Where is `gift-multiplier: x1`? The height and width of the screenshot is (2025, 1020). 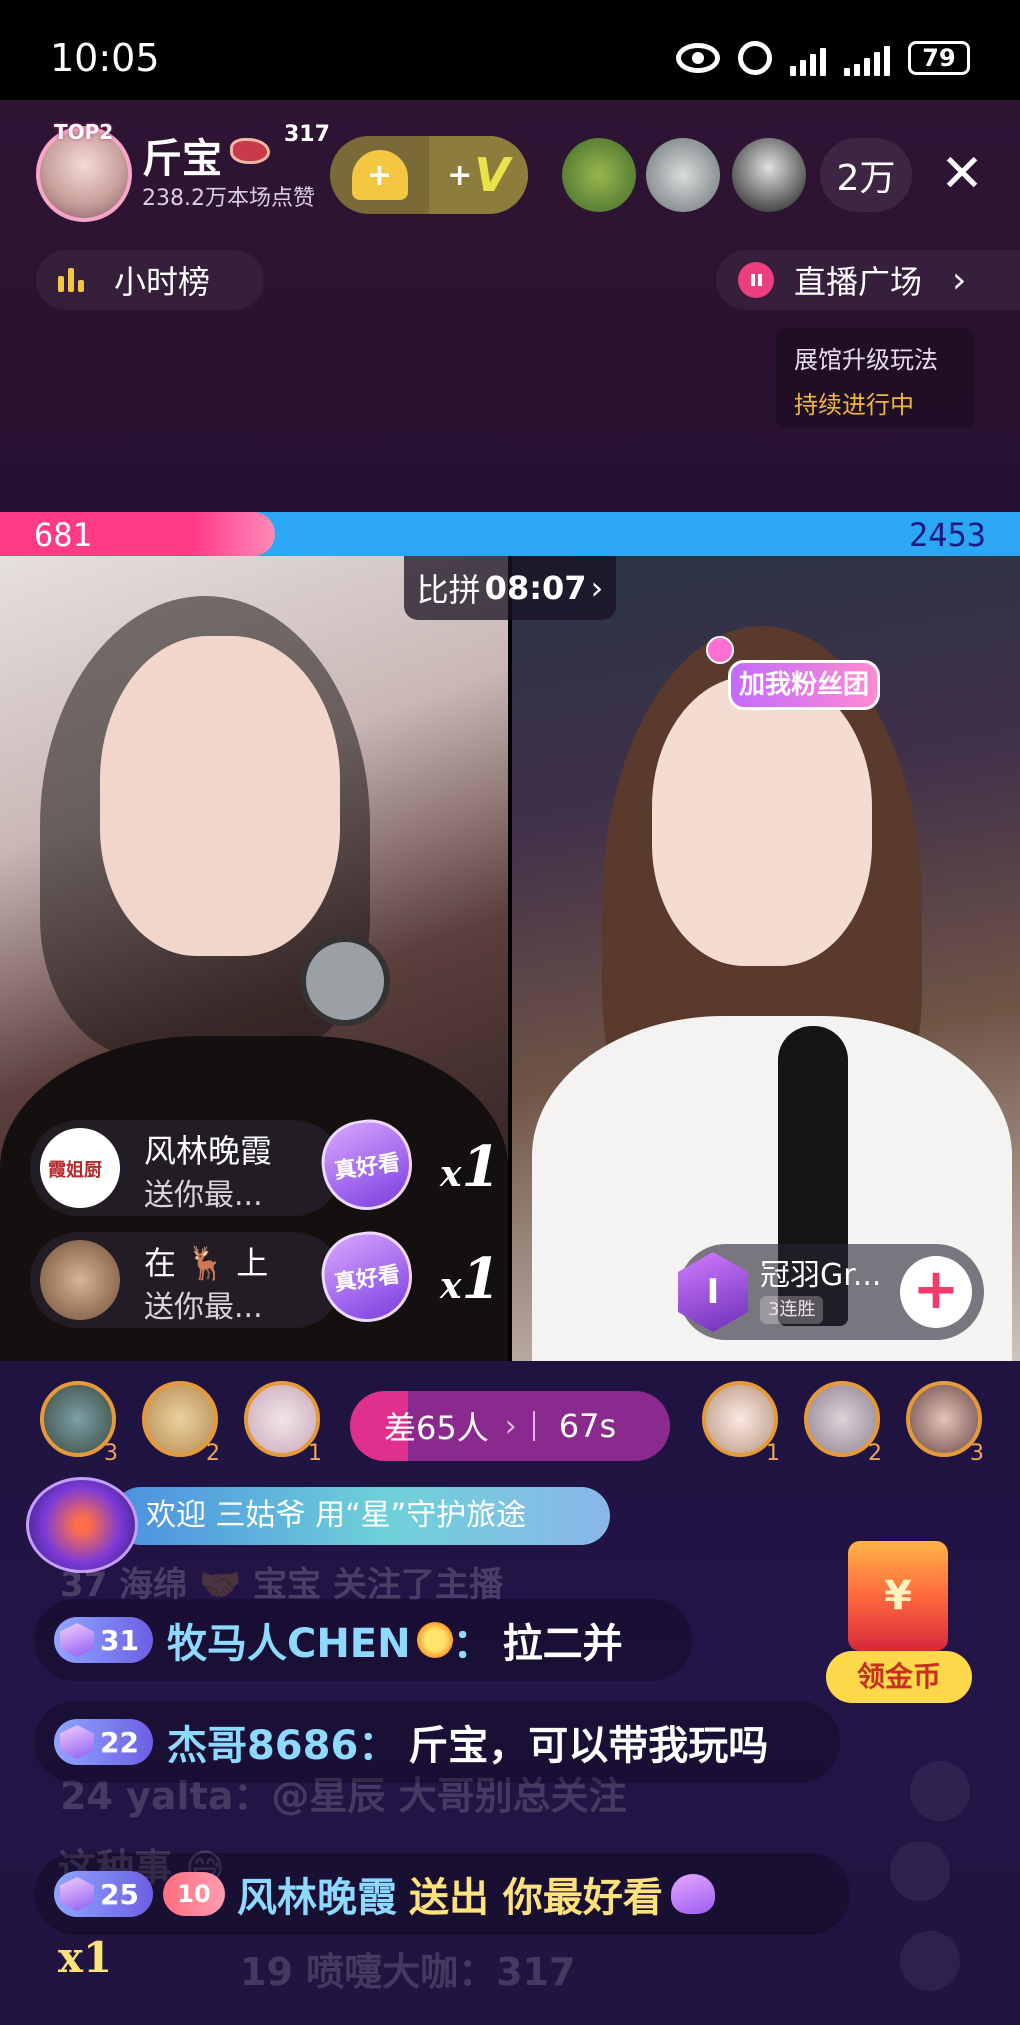 gift-multiplier: x1 is located at coordinates (85, 1957).